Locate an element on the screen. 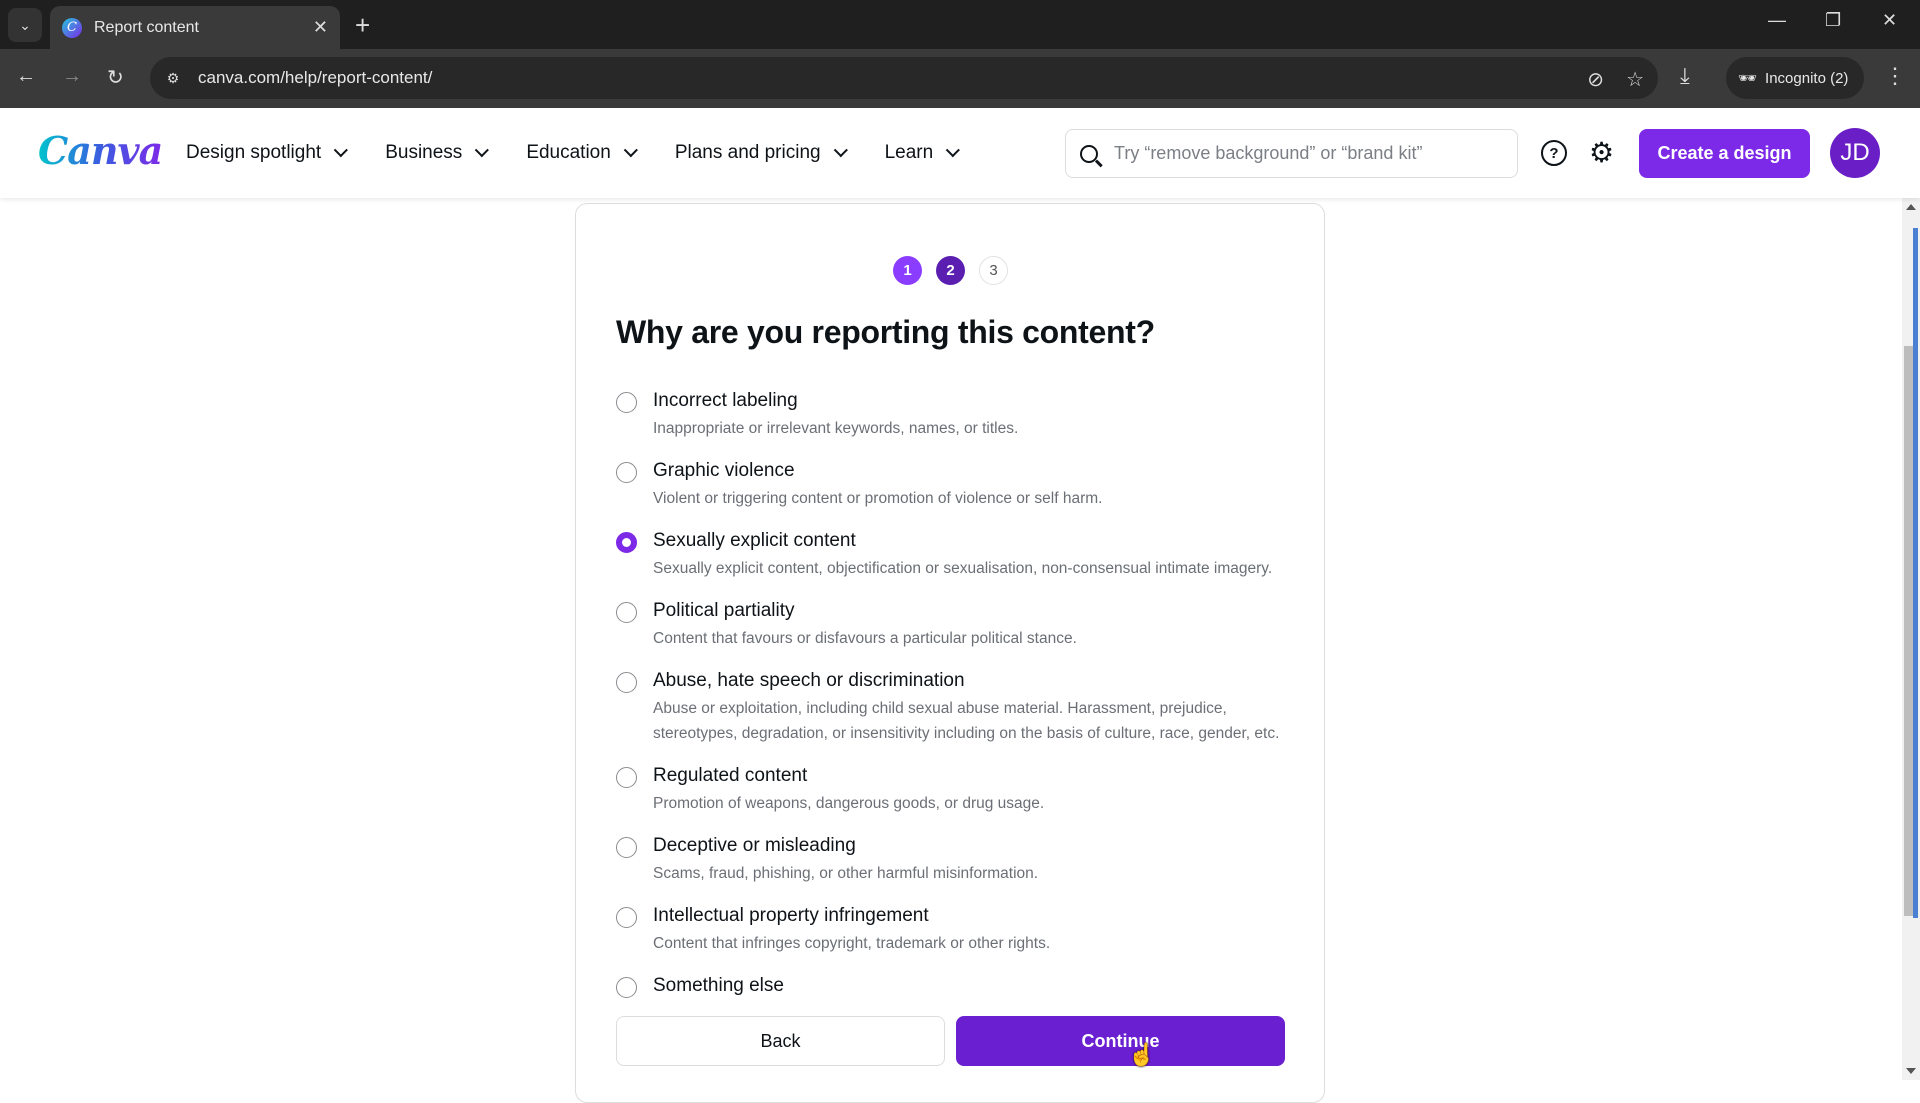 The height and width of the screenshot is (1103, 1920). reload-icon: ↻ is located at coordinates (115, 77).